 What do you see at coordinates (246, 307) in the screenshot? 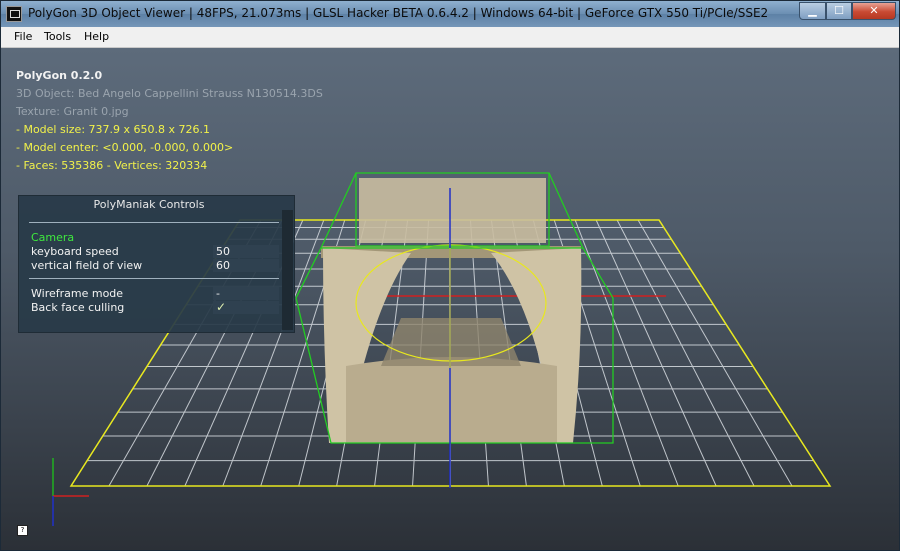
I see `backface-culling-checkbox: ✓` at bounding box center [246, 307].